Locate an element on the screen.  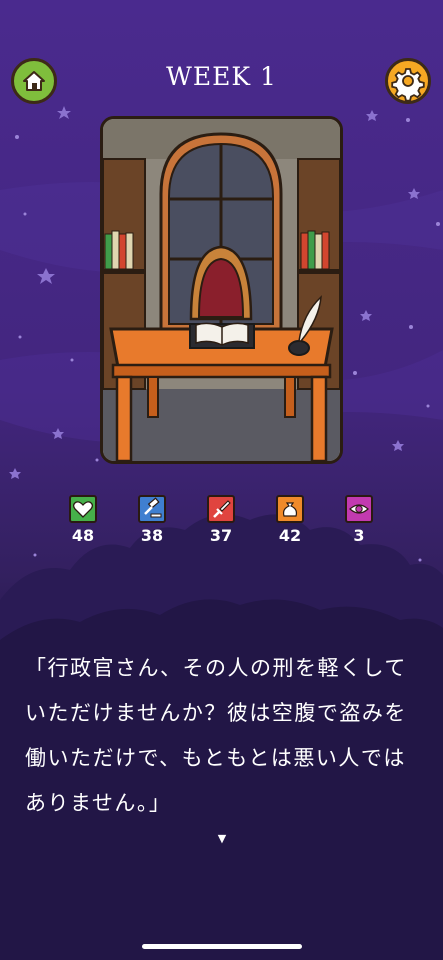
stat-insight-value: 3 is located at coordinates (359, 535).